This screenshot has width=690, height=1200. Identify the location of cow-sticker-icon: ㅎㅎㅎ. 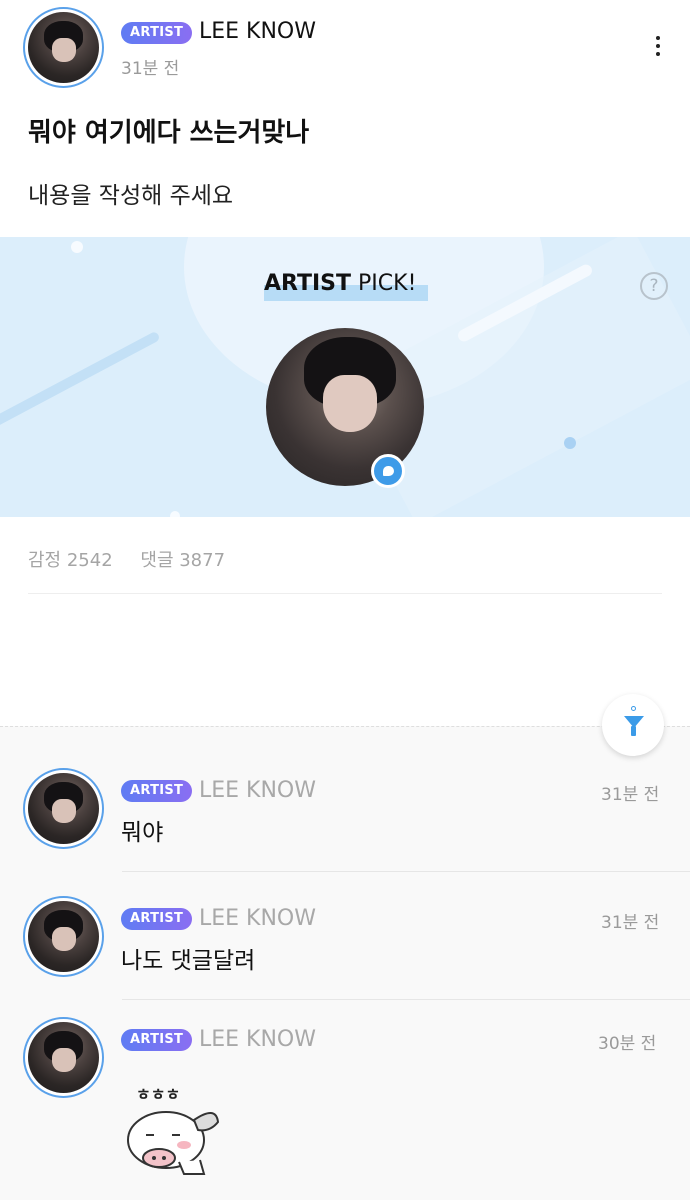
(173, 1130).